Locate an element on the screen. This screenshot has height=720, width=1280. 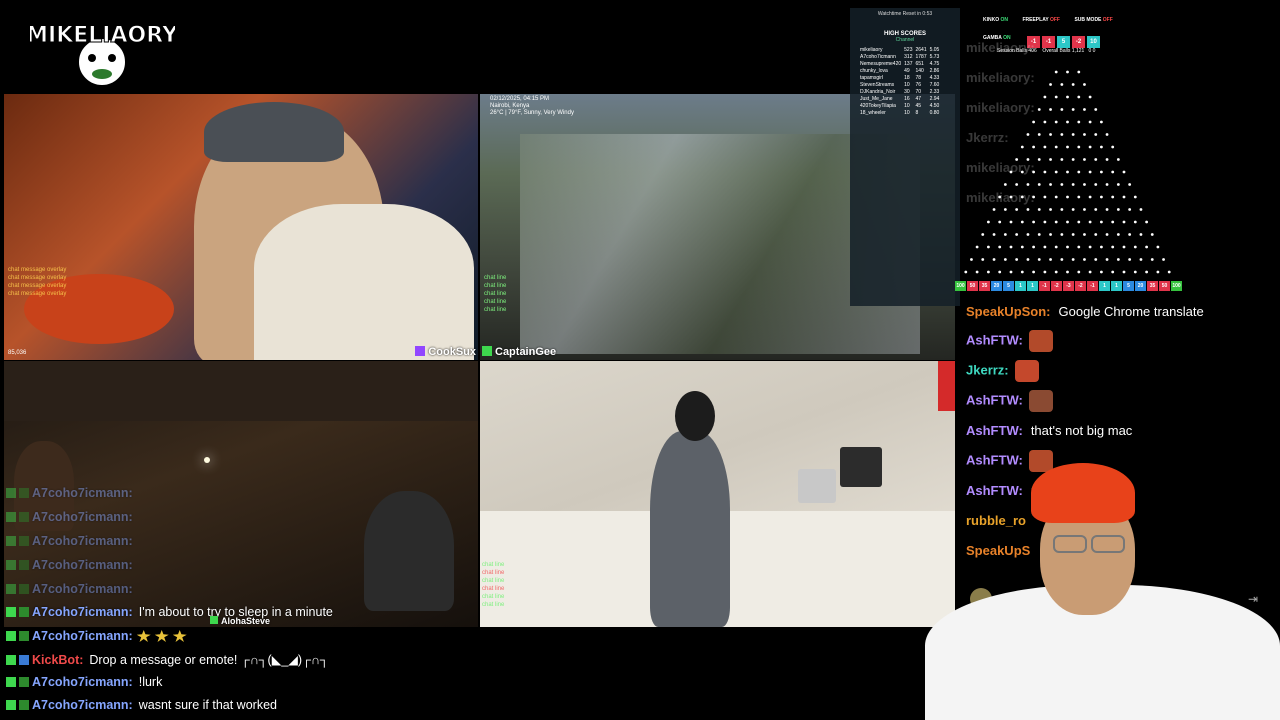
score-username: tapamsgirl is located at coordinates (872, 78).